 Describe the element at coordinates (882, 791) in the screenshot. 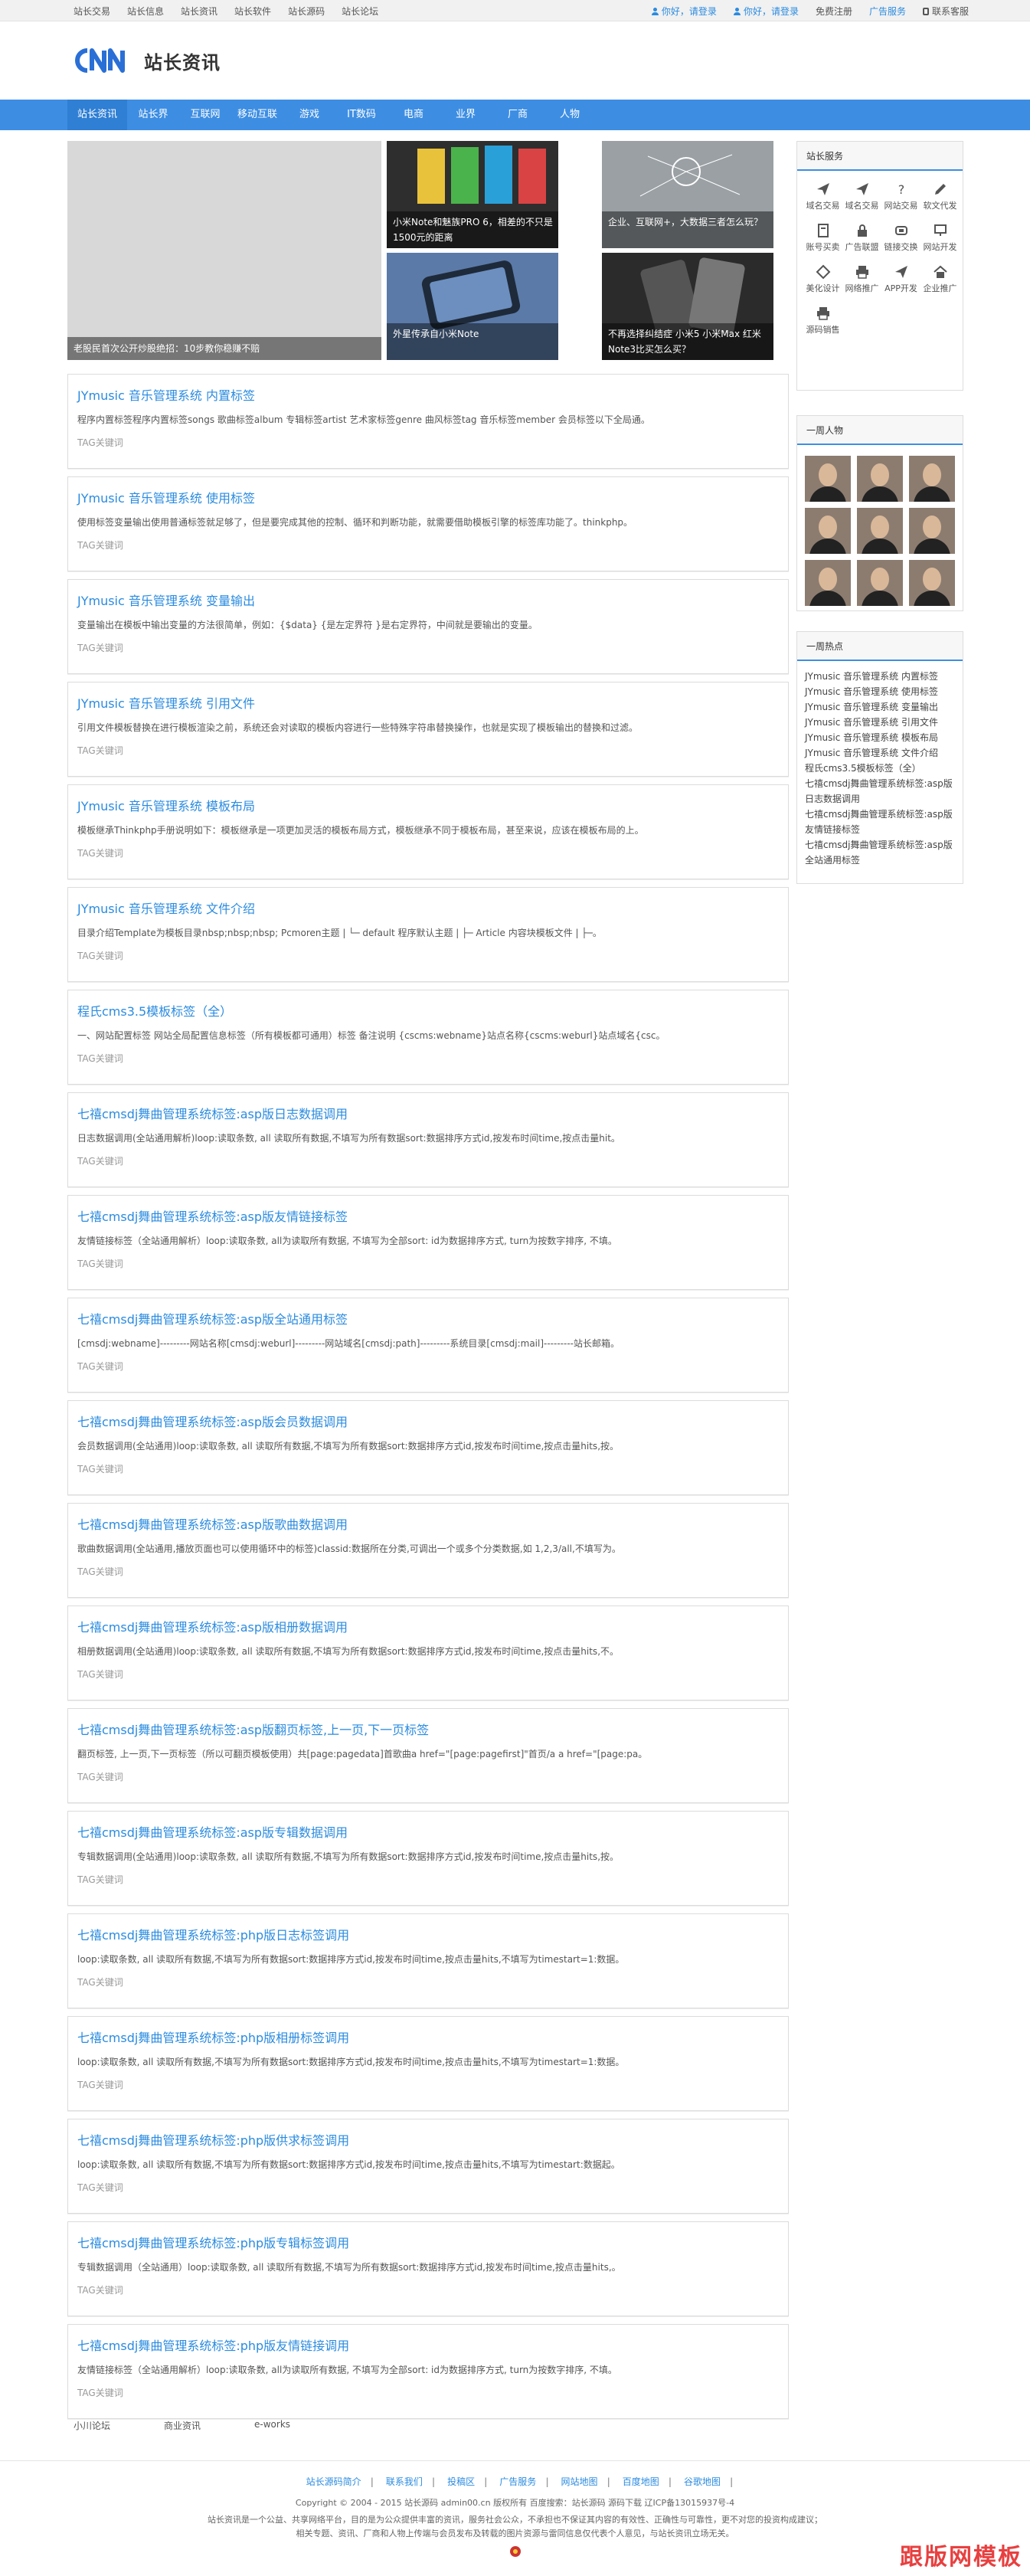

I see `hot-item: 七禧cmsdj舞曲管理系统标签:asp版日志数据调用` at that location.